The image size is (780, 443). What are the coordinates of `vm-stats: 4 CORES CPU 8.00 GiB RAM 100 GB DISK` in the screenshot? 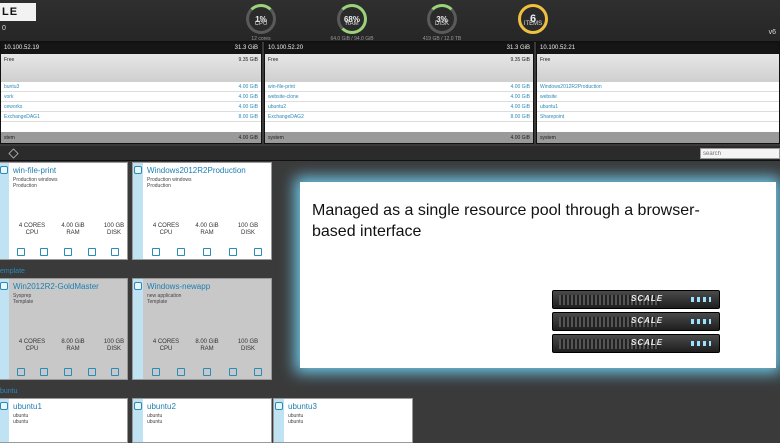 It's located at (73, 346).